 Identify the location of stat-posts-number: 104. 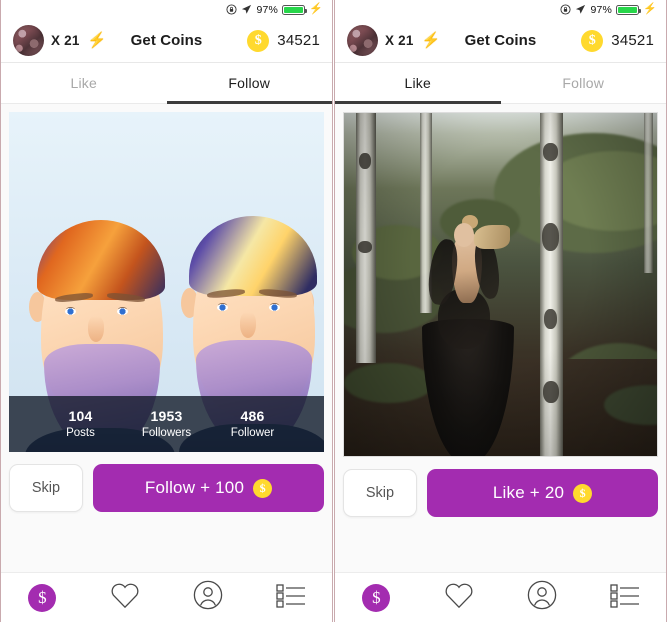
(80, 416).